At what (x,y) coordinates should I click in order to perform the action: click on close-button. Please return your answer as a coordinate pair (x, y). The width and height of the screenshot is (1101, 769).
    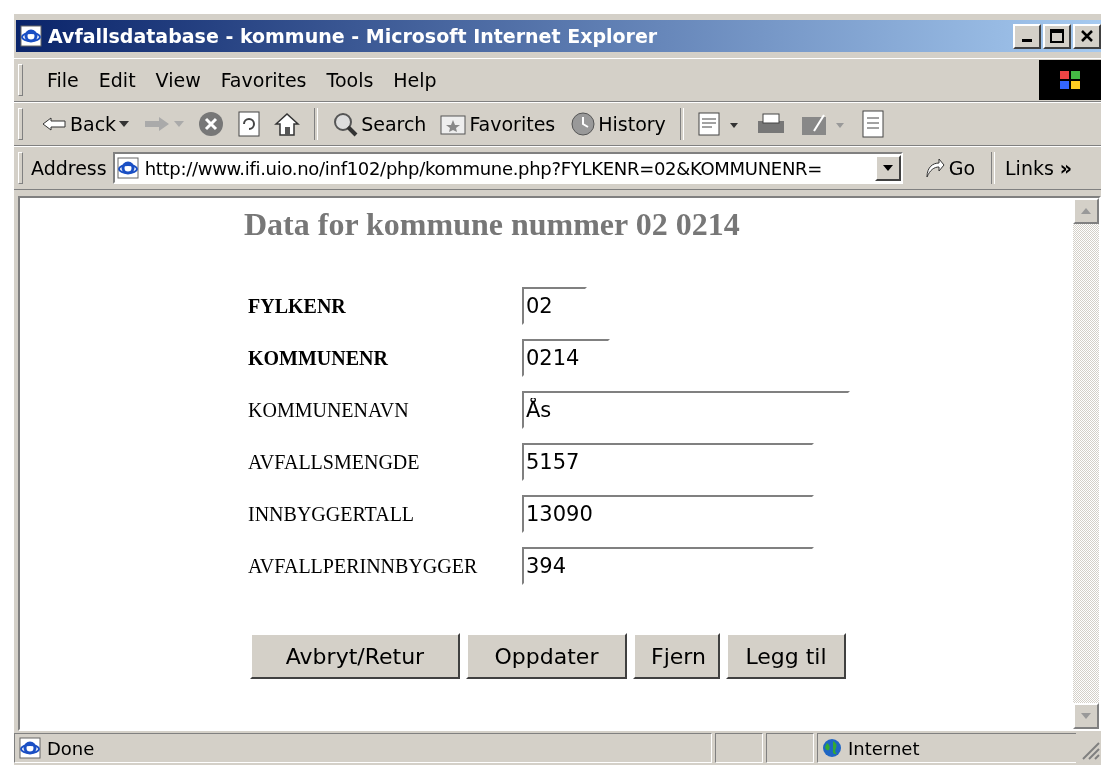
    Looking at the image, I should click on (1087, 36).